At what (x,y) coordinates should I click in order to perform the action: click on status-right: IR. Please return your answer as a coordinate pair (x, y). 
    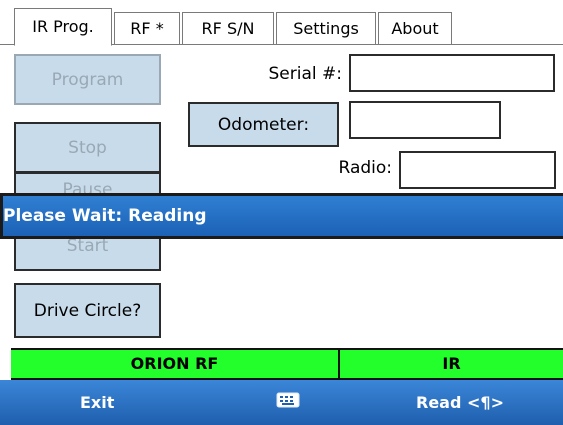
    Looking at the image, I should click on (451, 364).